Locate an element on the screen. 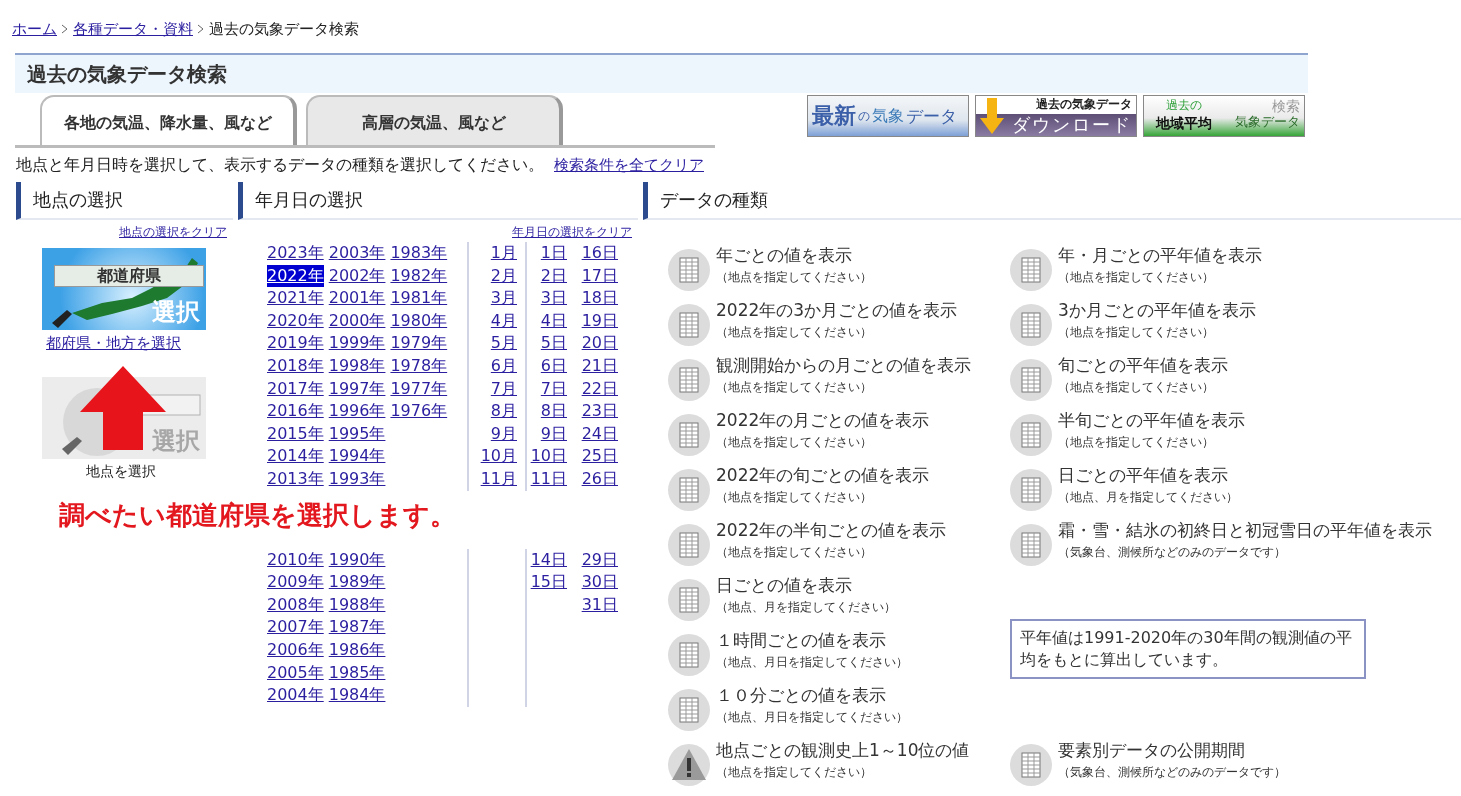 The image size is (1461, 796). day-link: 5日 is located at coordinates (553, 343).